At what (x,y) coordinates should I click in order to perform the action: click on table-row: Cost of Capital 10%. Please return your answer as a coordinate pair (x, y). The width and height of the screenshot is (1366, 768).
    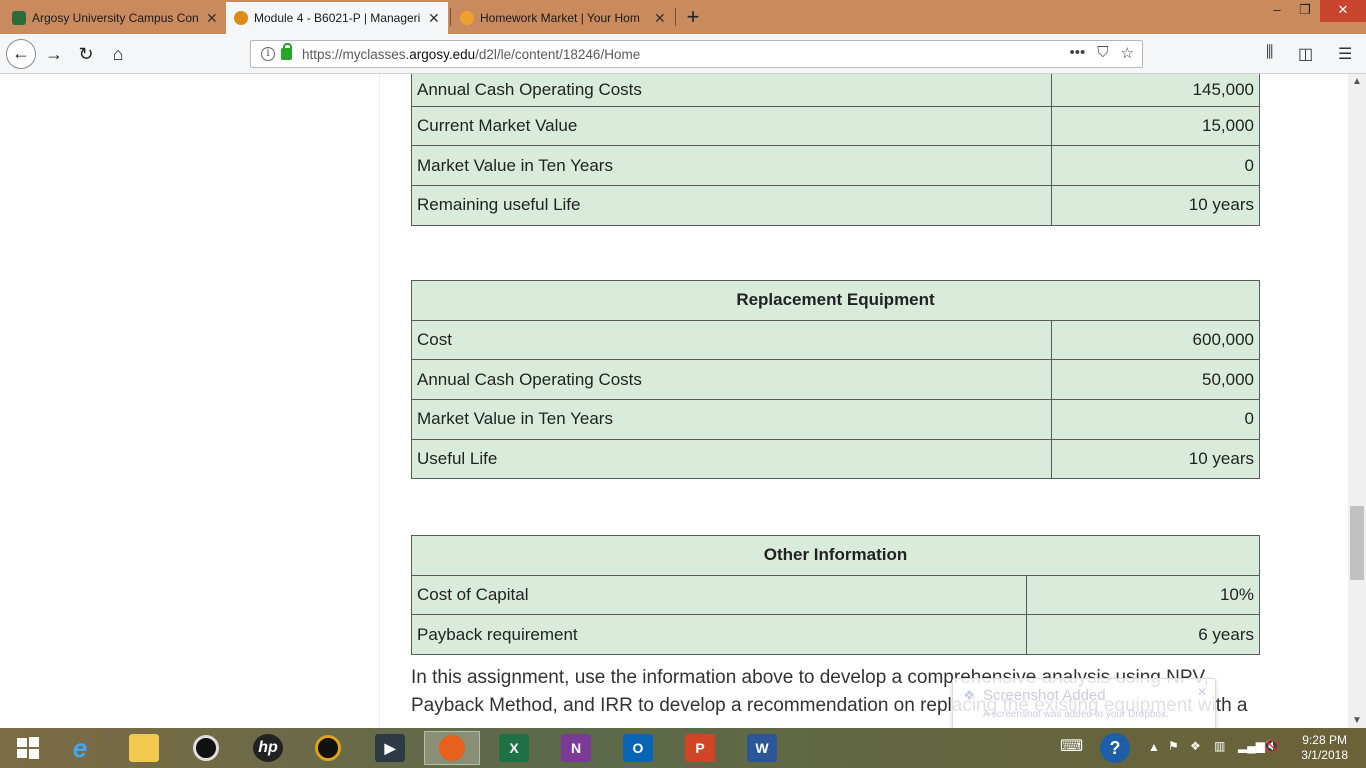
    Looking at the image, I should click on (835, 595).